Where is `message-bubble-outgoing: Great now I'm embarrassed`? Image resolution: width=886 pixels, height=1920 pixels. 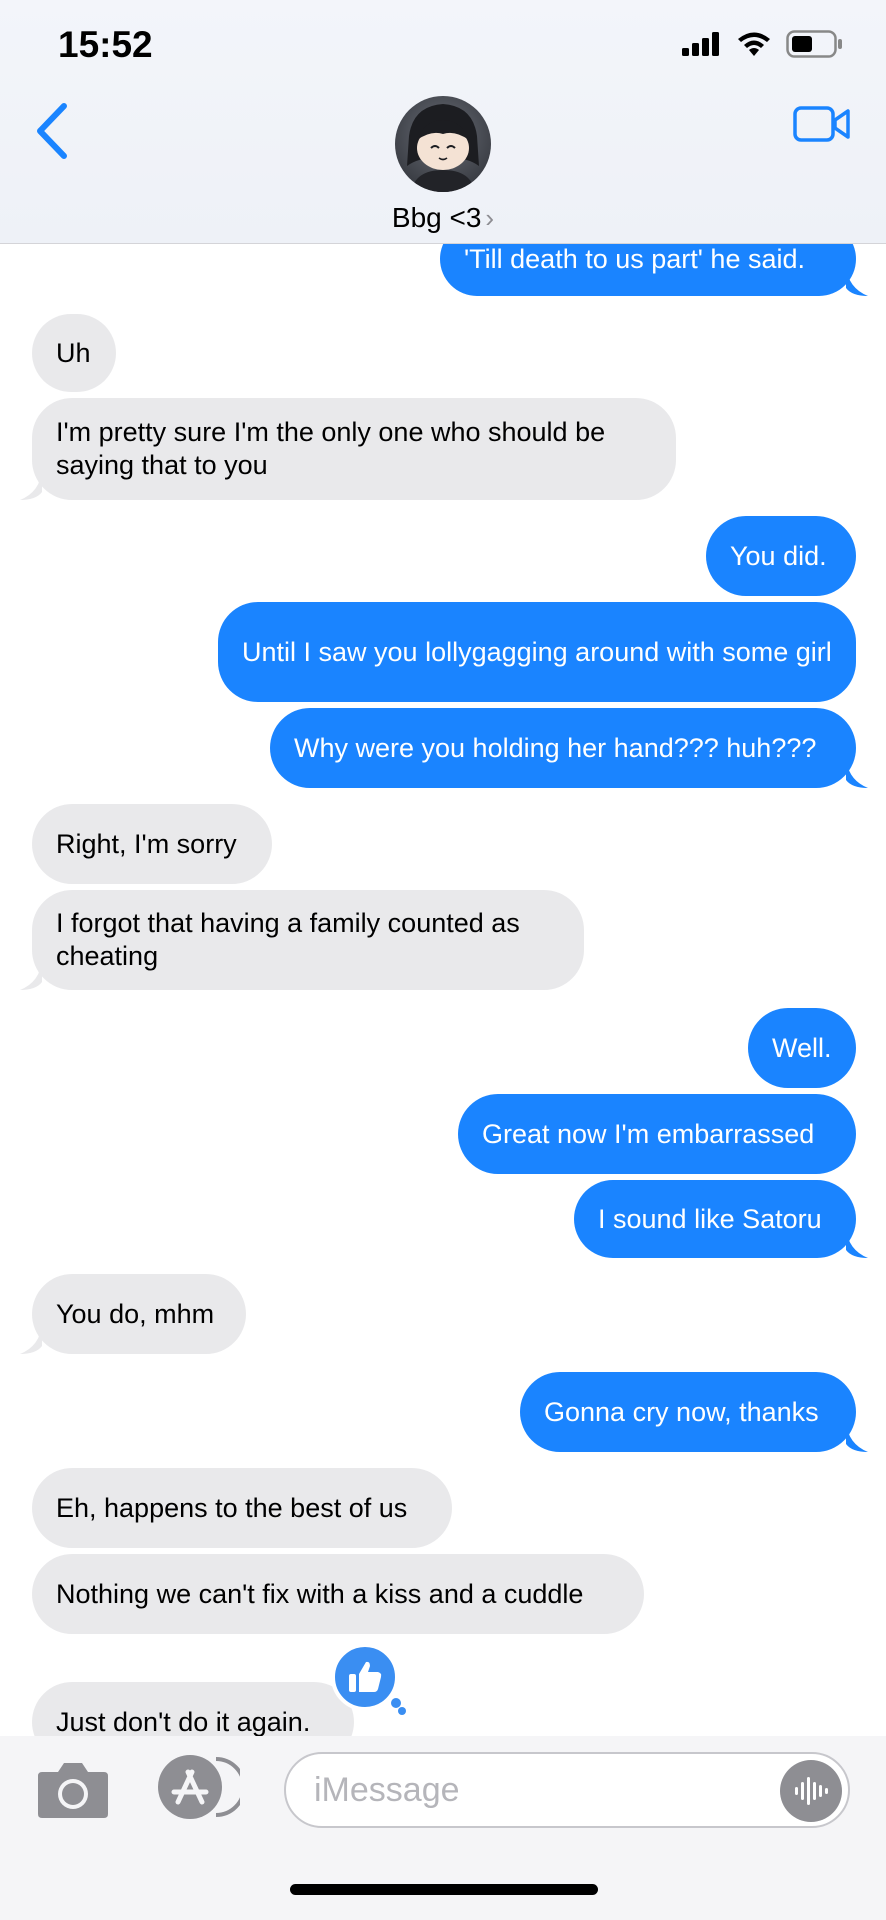
message-bubble-outgoing: Great now I'm embarrassed is located at coordinates (657, 1134).